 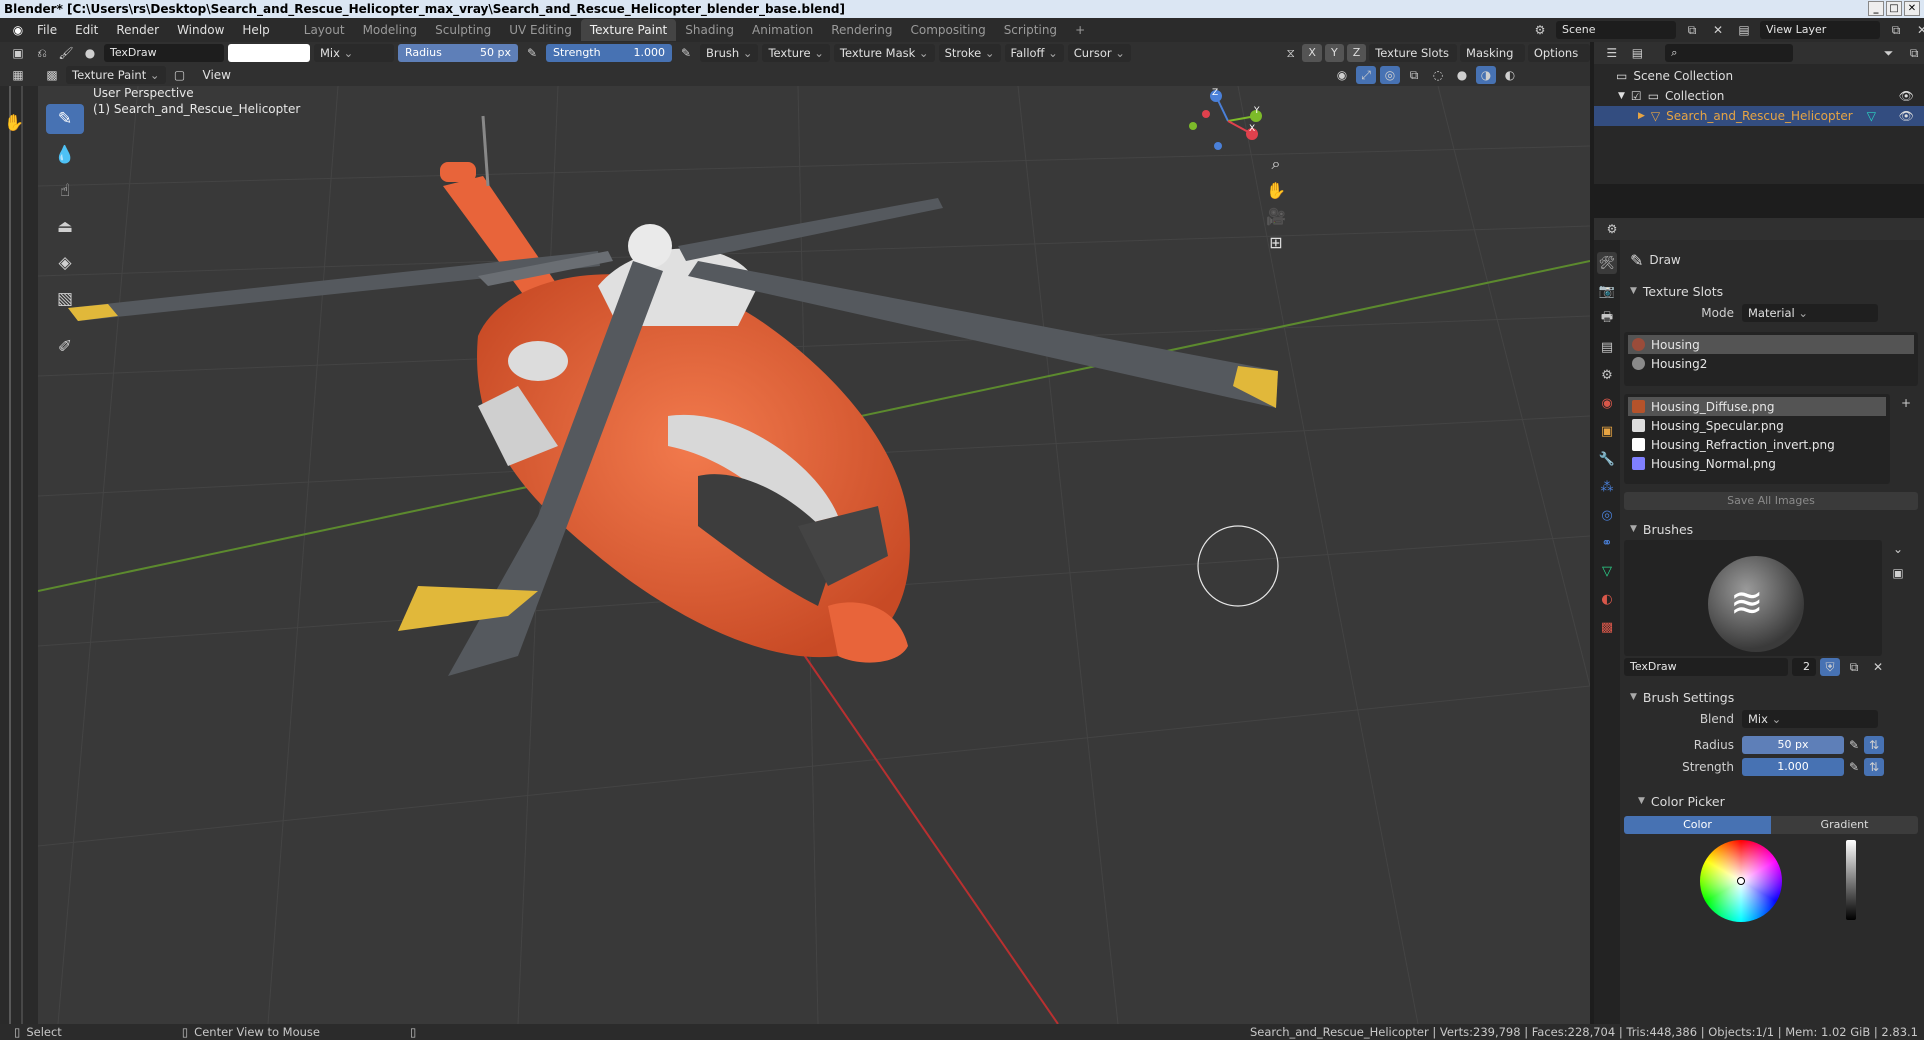 I want to click on delete-view-layer-icon: ✕, so click(x=1918, y=30).